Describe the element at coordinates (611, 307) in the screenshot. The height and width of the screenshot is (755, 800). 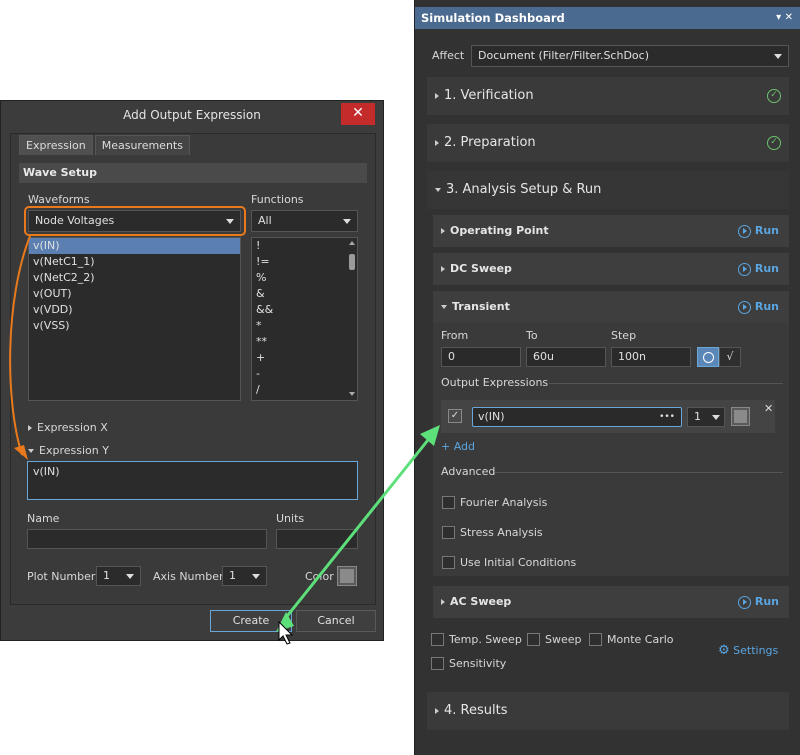
I see `transient-row: Transient Run` at that location.